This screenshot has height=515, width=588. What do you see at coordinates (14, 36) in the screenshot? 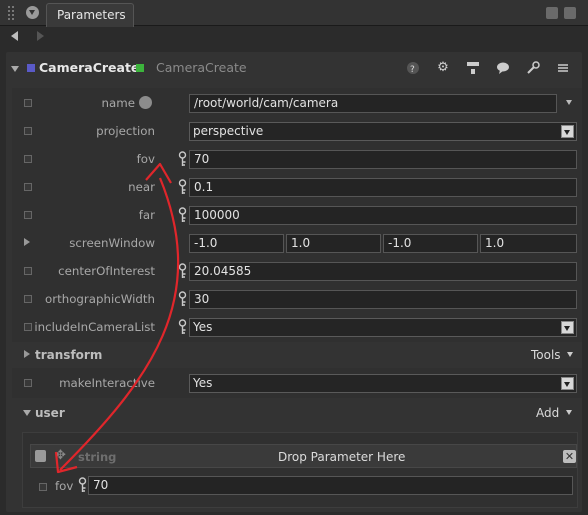
I see `back-arrow-icon` at bounding box center [14, 36].